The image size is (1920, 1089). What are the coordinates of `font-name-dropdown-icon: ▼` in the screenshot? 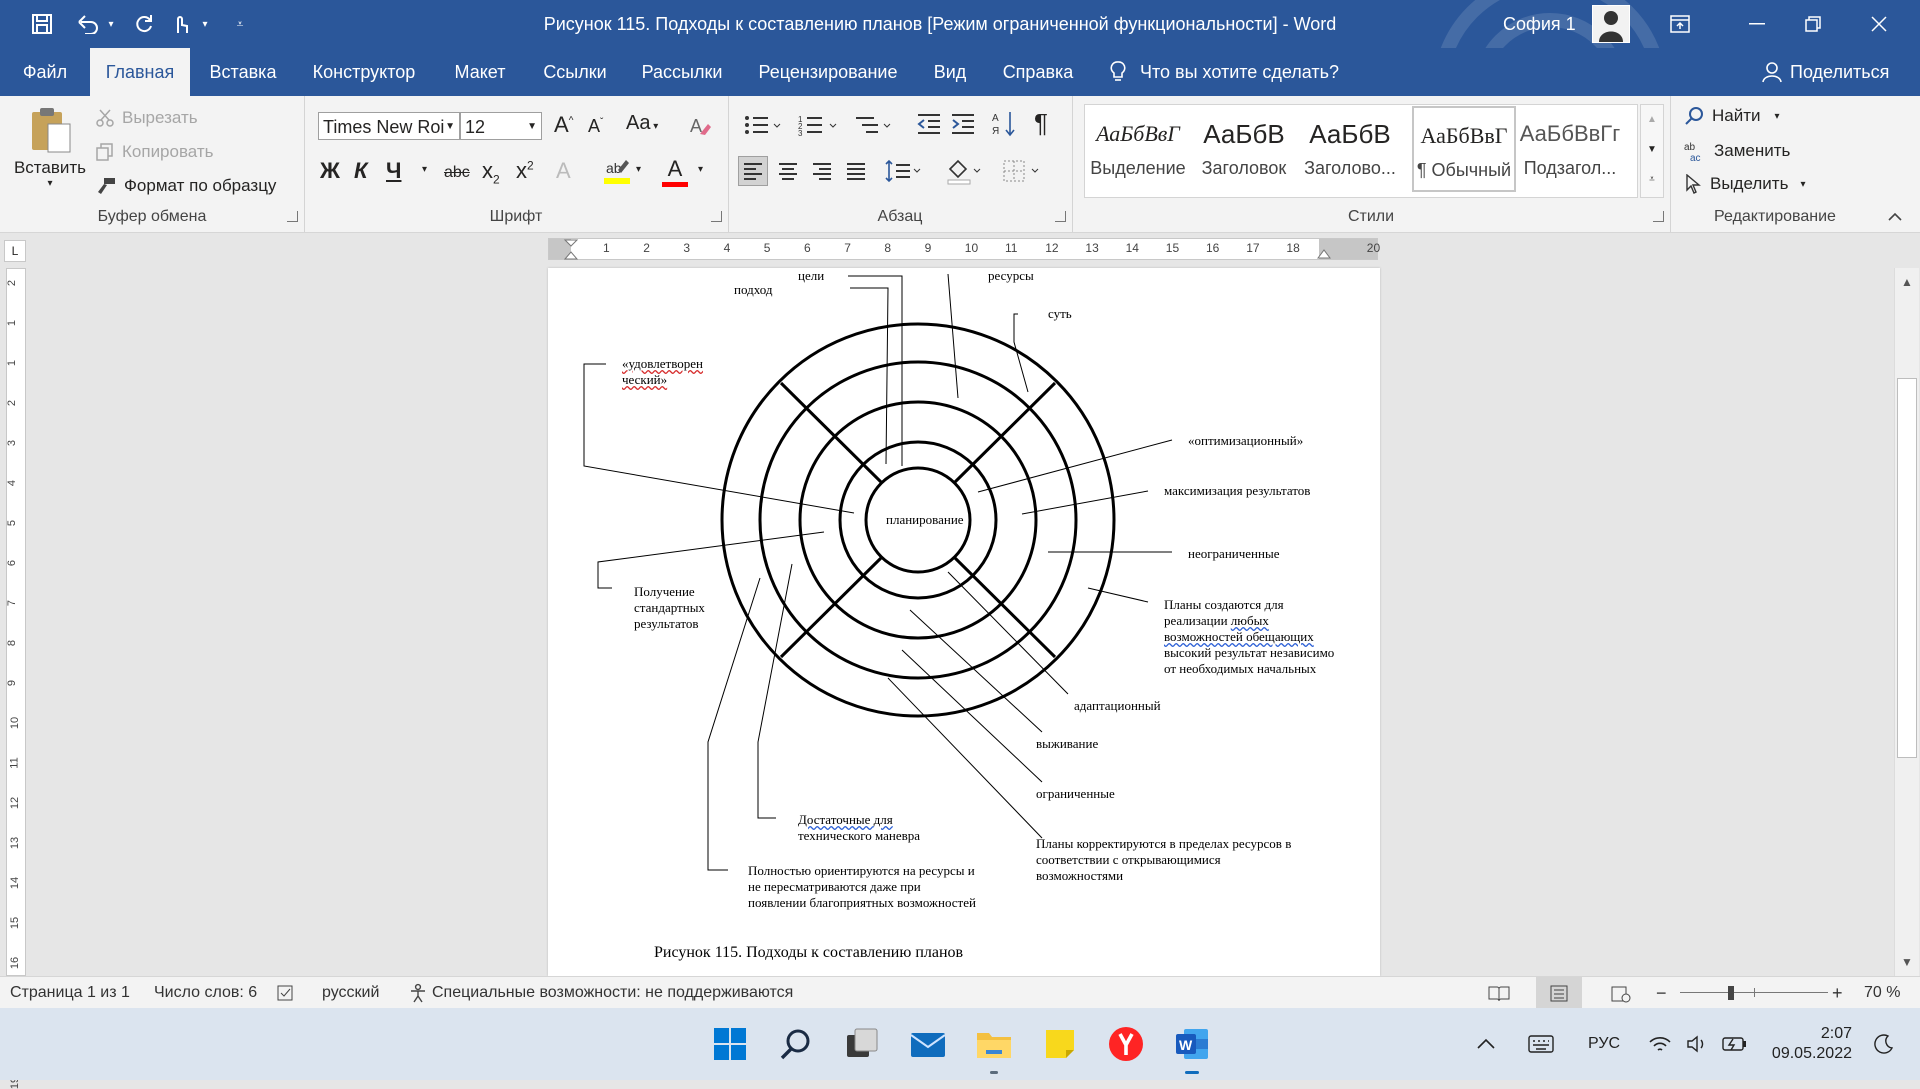 It's located at (450, 126).